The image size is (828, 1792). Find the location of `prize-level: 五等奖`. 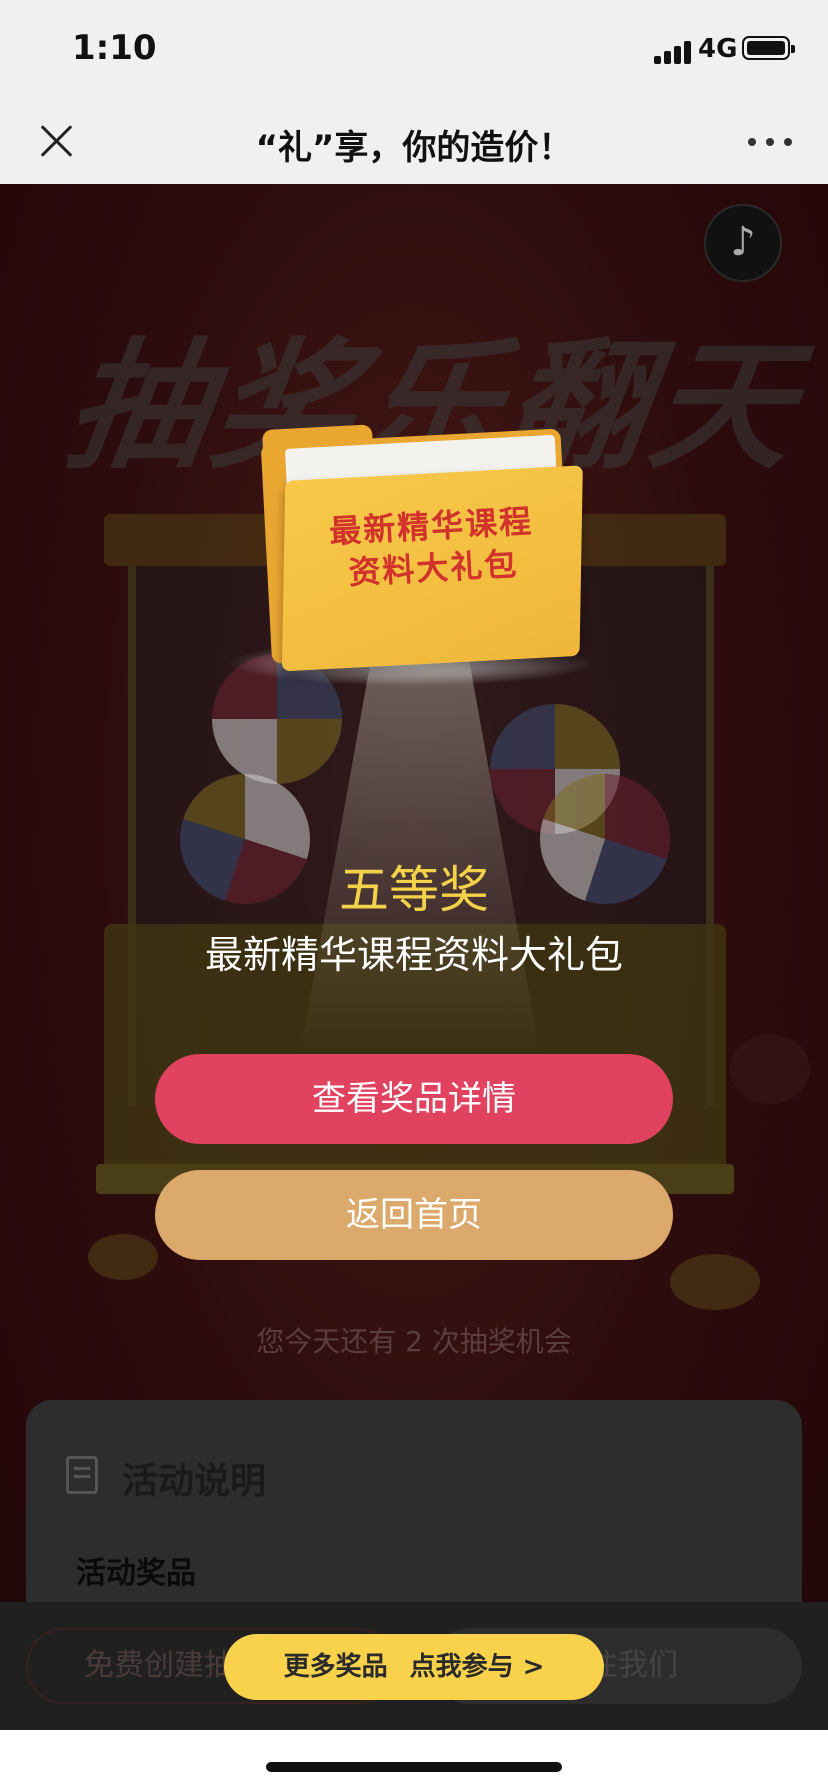

prize-level: 五等奖 is located at coordinates (414, 890).